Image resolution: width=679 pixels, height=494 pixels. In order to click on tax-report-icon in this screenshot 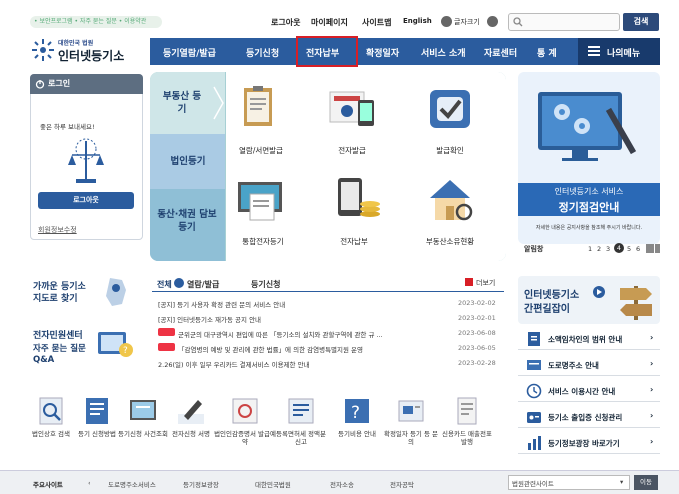, I will do `click(301, 411)`.